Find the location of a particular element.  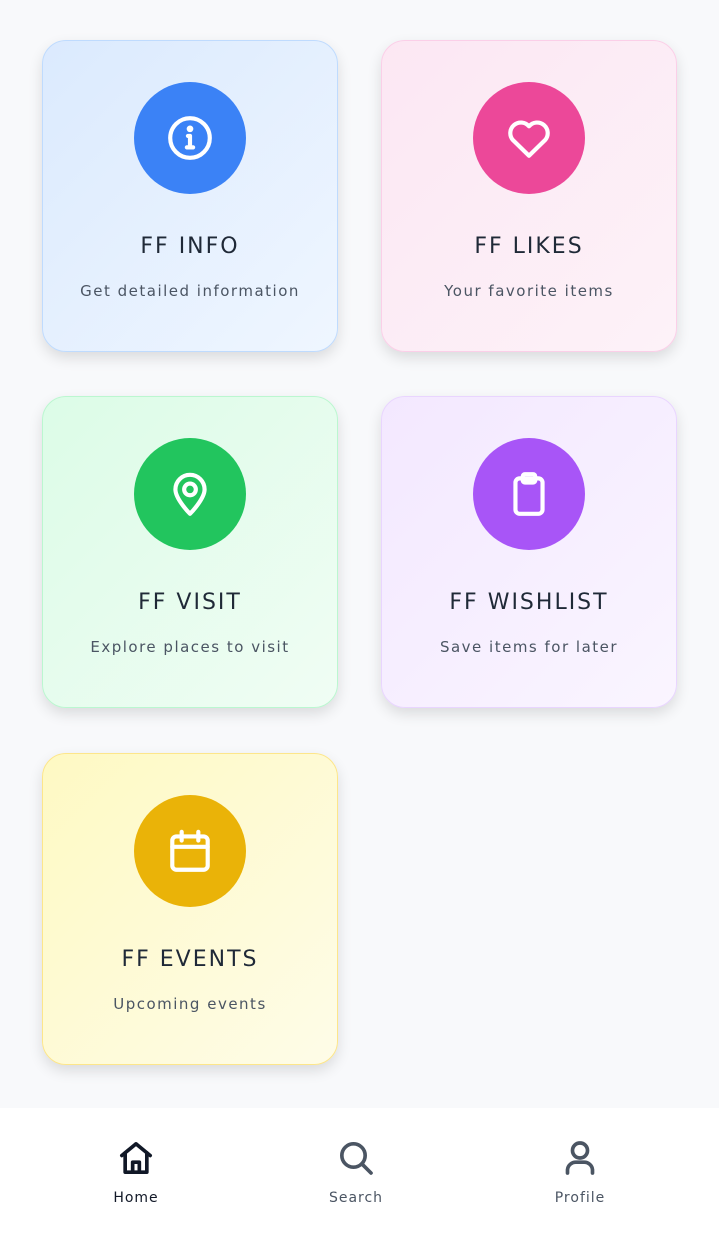

nav-label-profile: Profile is located at coordinates (580, 1198).